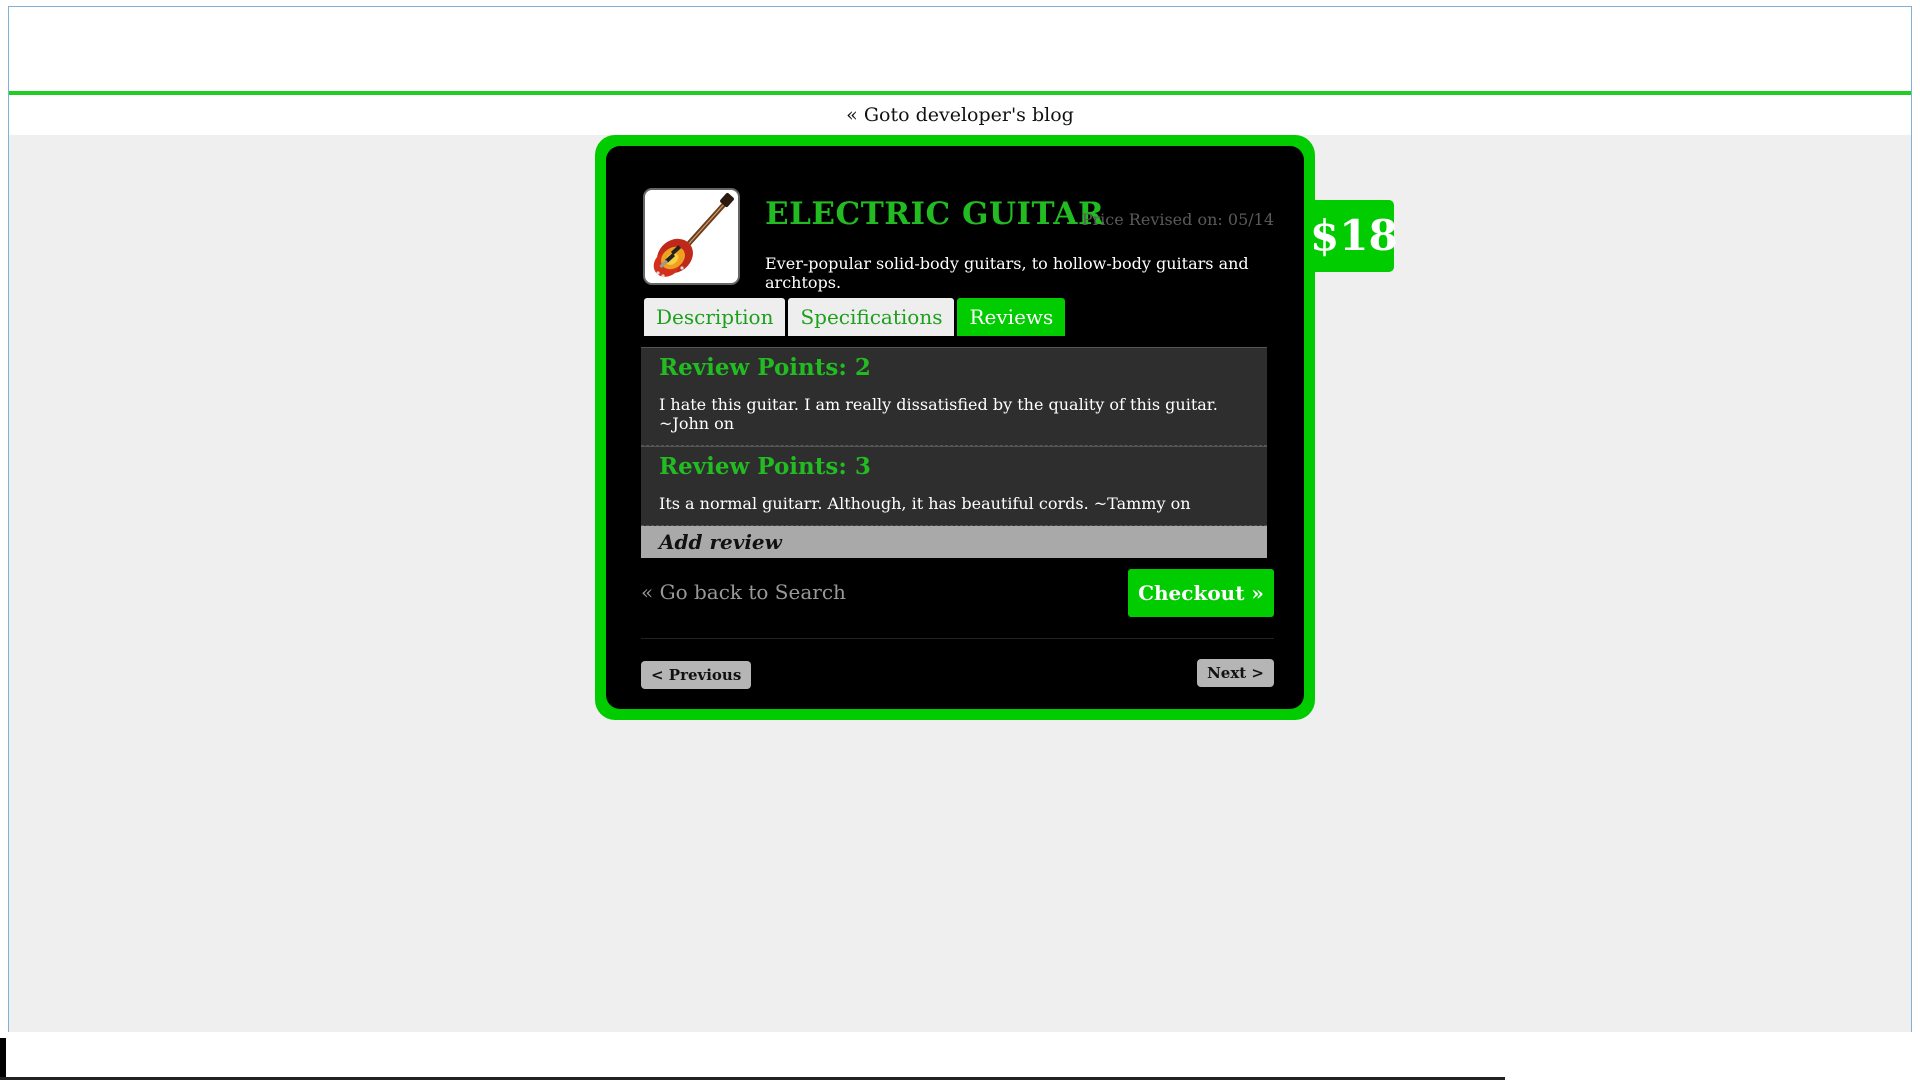 The width and height of the screenshot is (1920, 1080). What do you see at coordinates (1354, 236) in the screenshot?
I see `price-badge: $18` at bounding box center [1354, 236].